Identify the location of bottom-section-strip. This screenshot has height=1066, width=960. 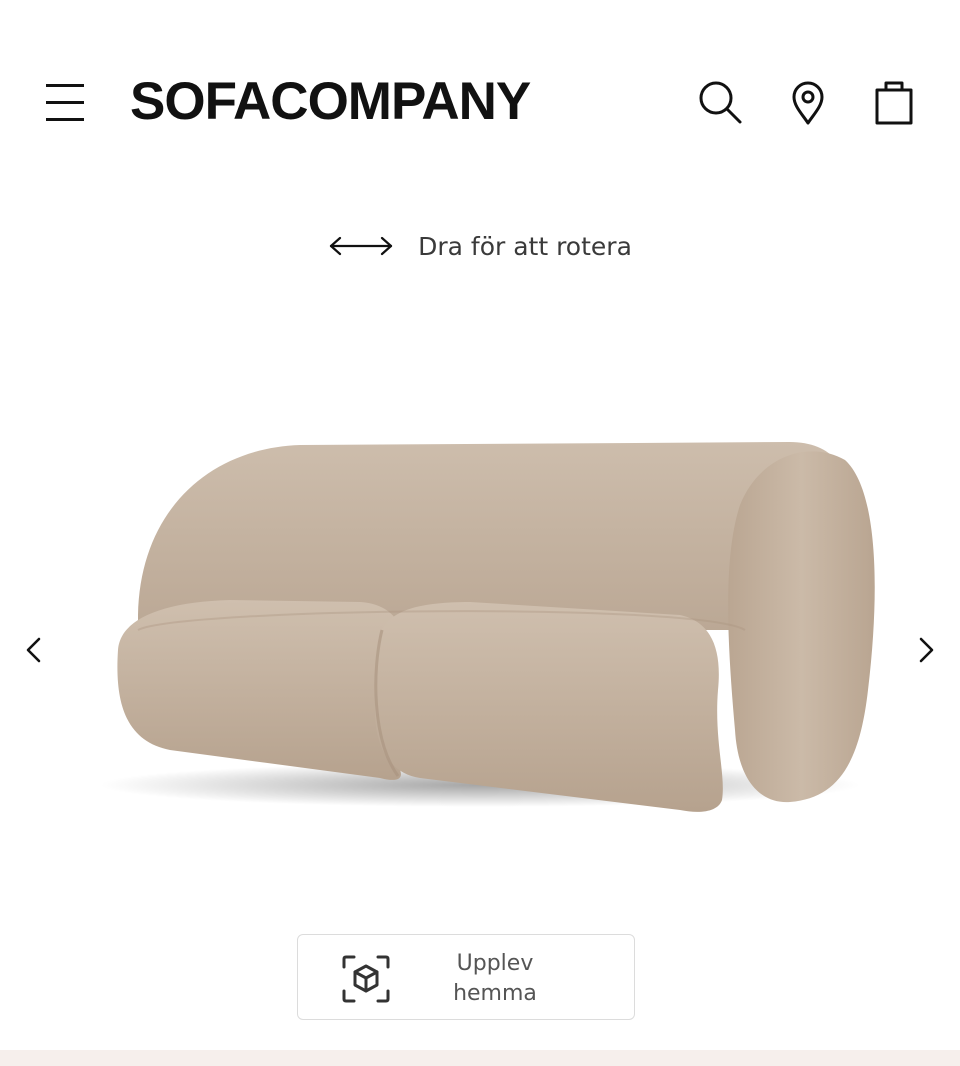
(480, 1058).